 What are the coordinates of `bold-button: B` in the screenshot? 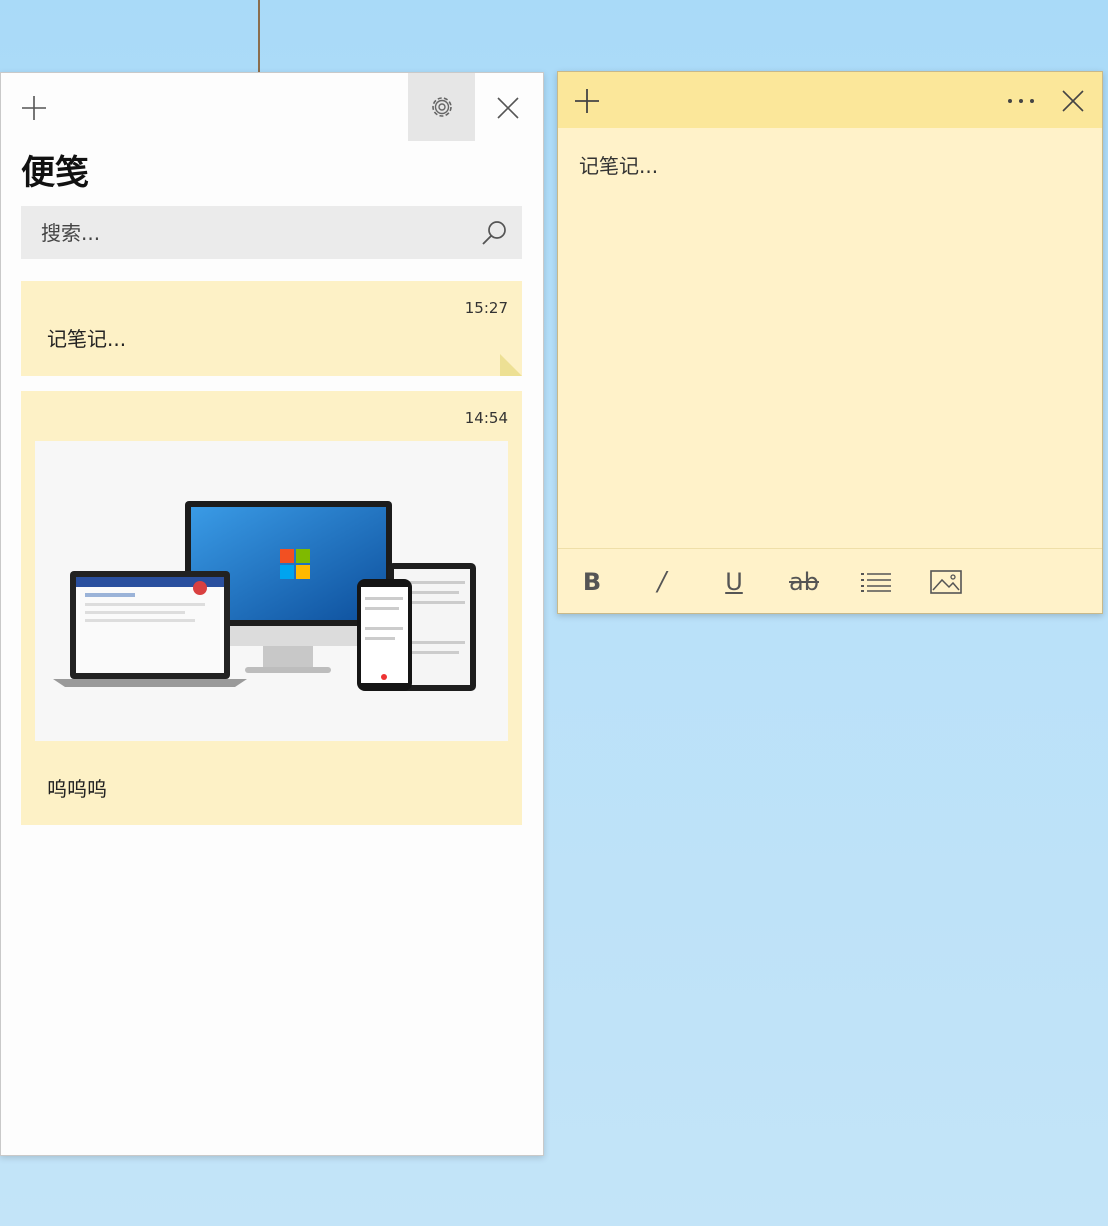 It's located at (592, 582).